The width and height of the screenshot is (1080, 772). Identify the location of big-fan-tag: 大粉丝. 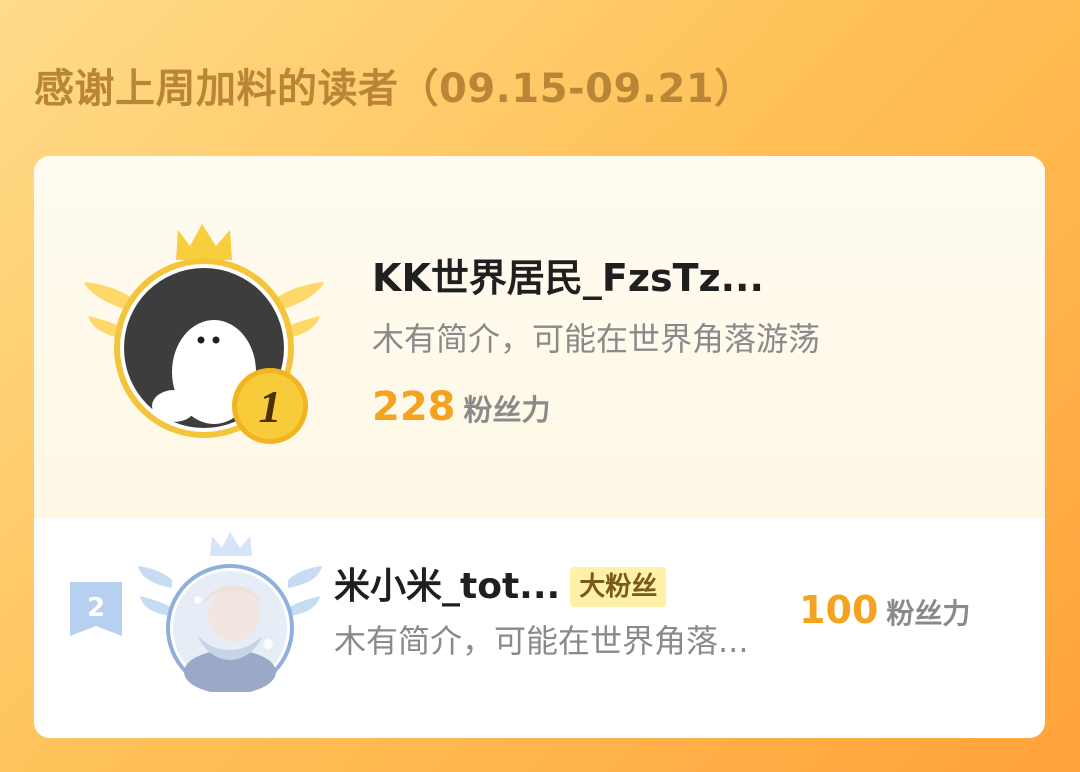
(618, 587).